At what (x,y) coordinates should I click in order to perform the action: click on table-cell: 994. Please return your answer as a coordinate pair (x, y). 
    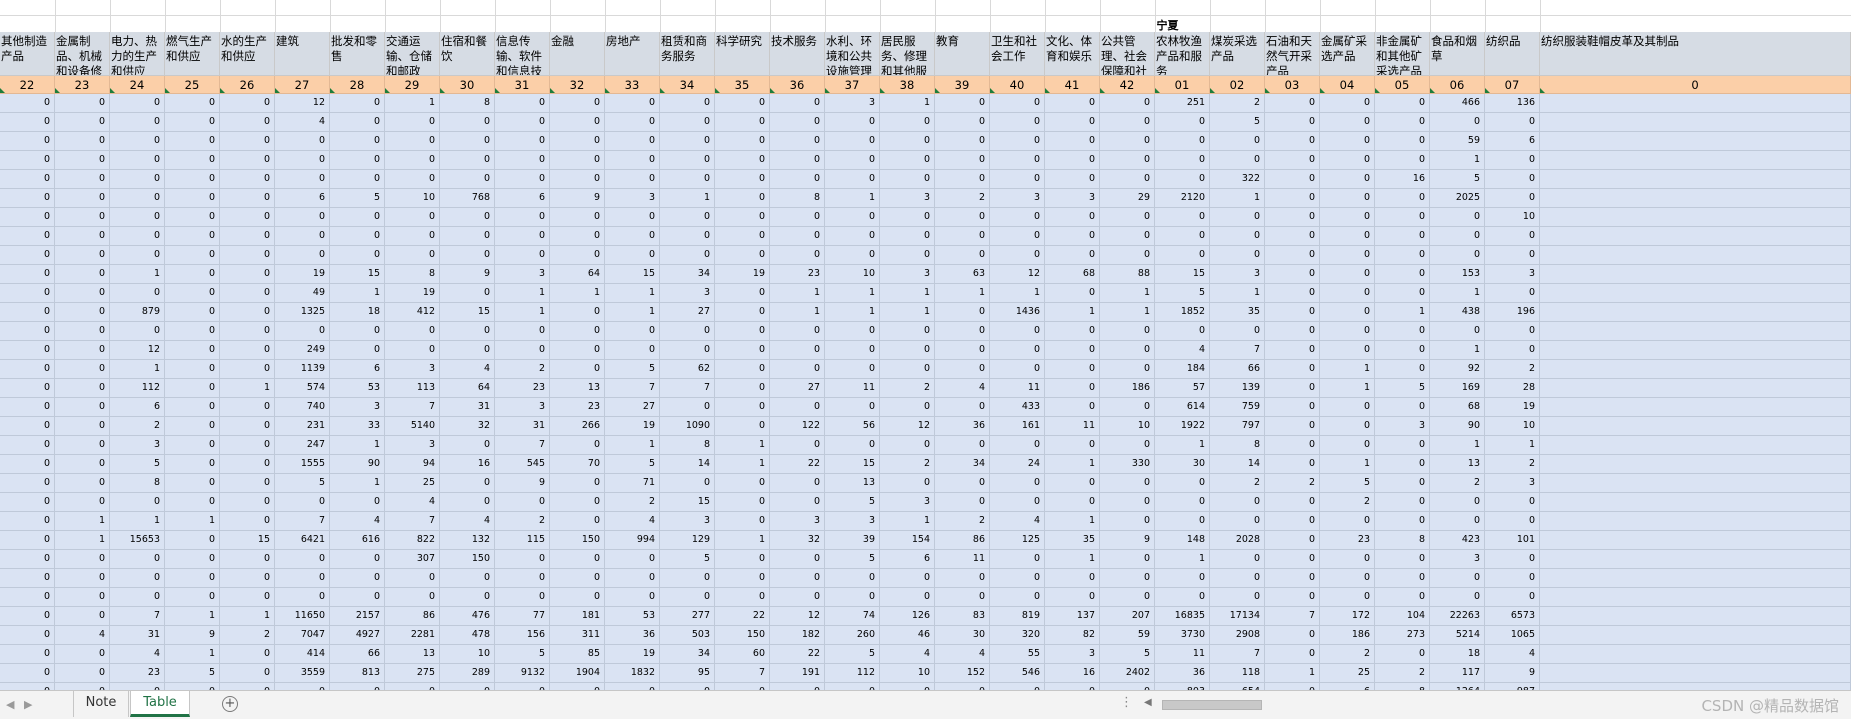
    Looking at the image, I should click on (632, 540).